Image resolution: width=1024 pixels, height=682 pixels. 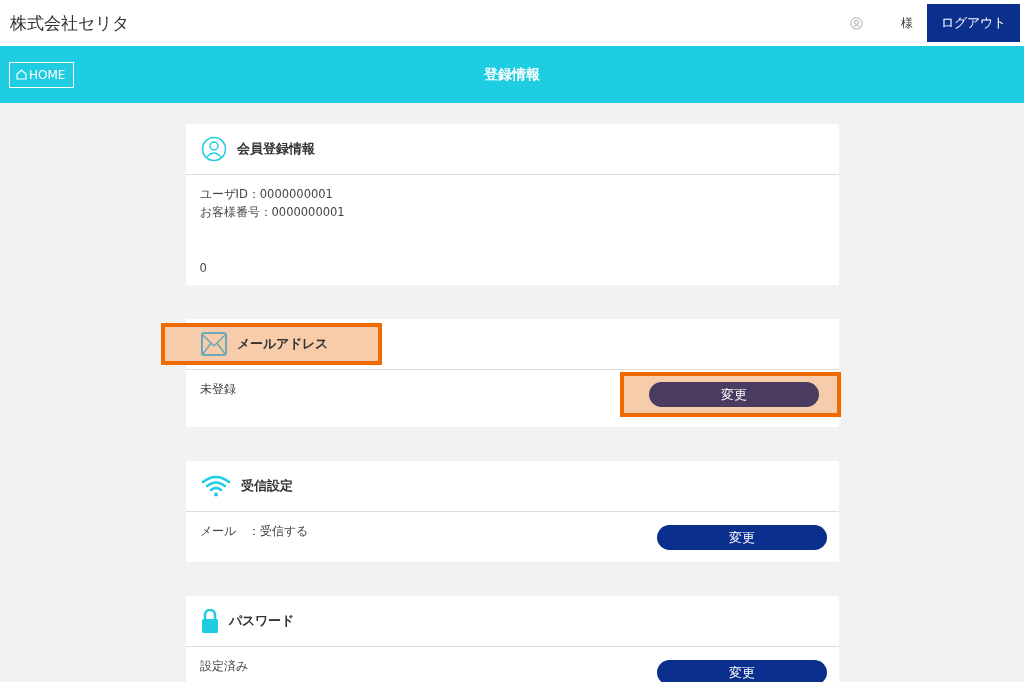 I want to click on section-title: パスワード, so click(x=261, y=621).